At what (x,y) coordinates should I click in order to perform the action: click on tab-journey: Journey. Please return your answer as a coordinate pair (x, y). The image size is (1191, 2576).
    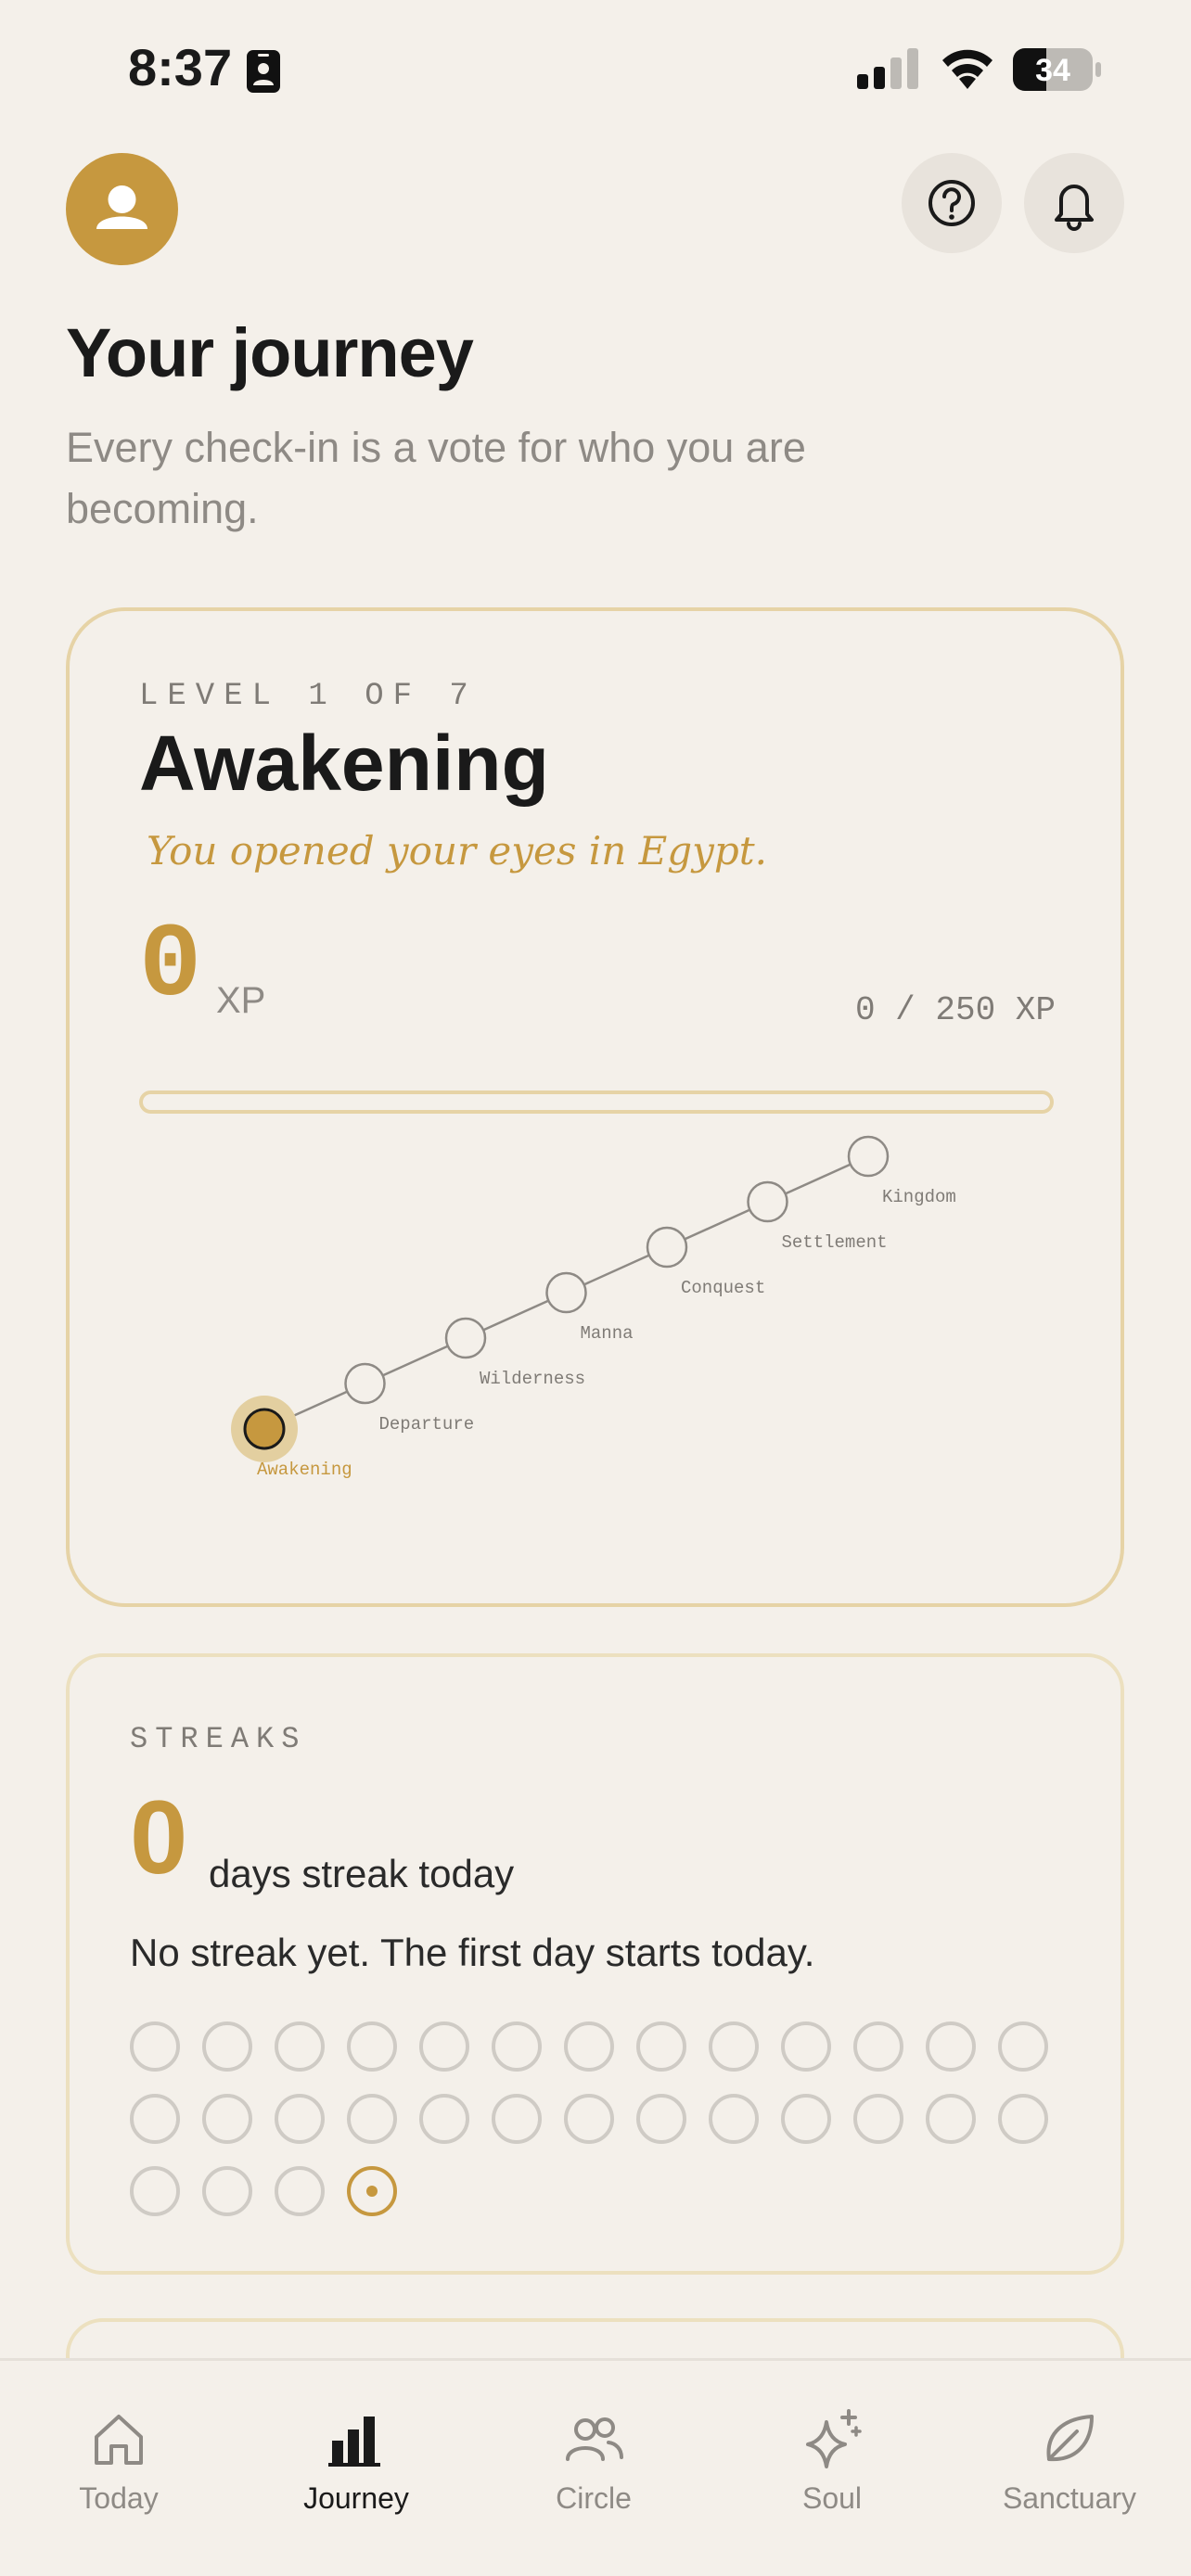
    Looking at the image, I should click on (356, 2468).